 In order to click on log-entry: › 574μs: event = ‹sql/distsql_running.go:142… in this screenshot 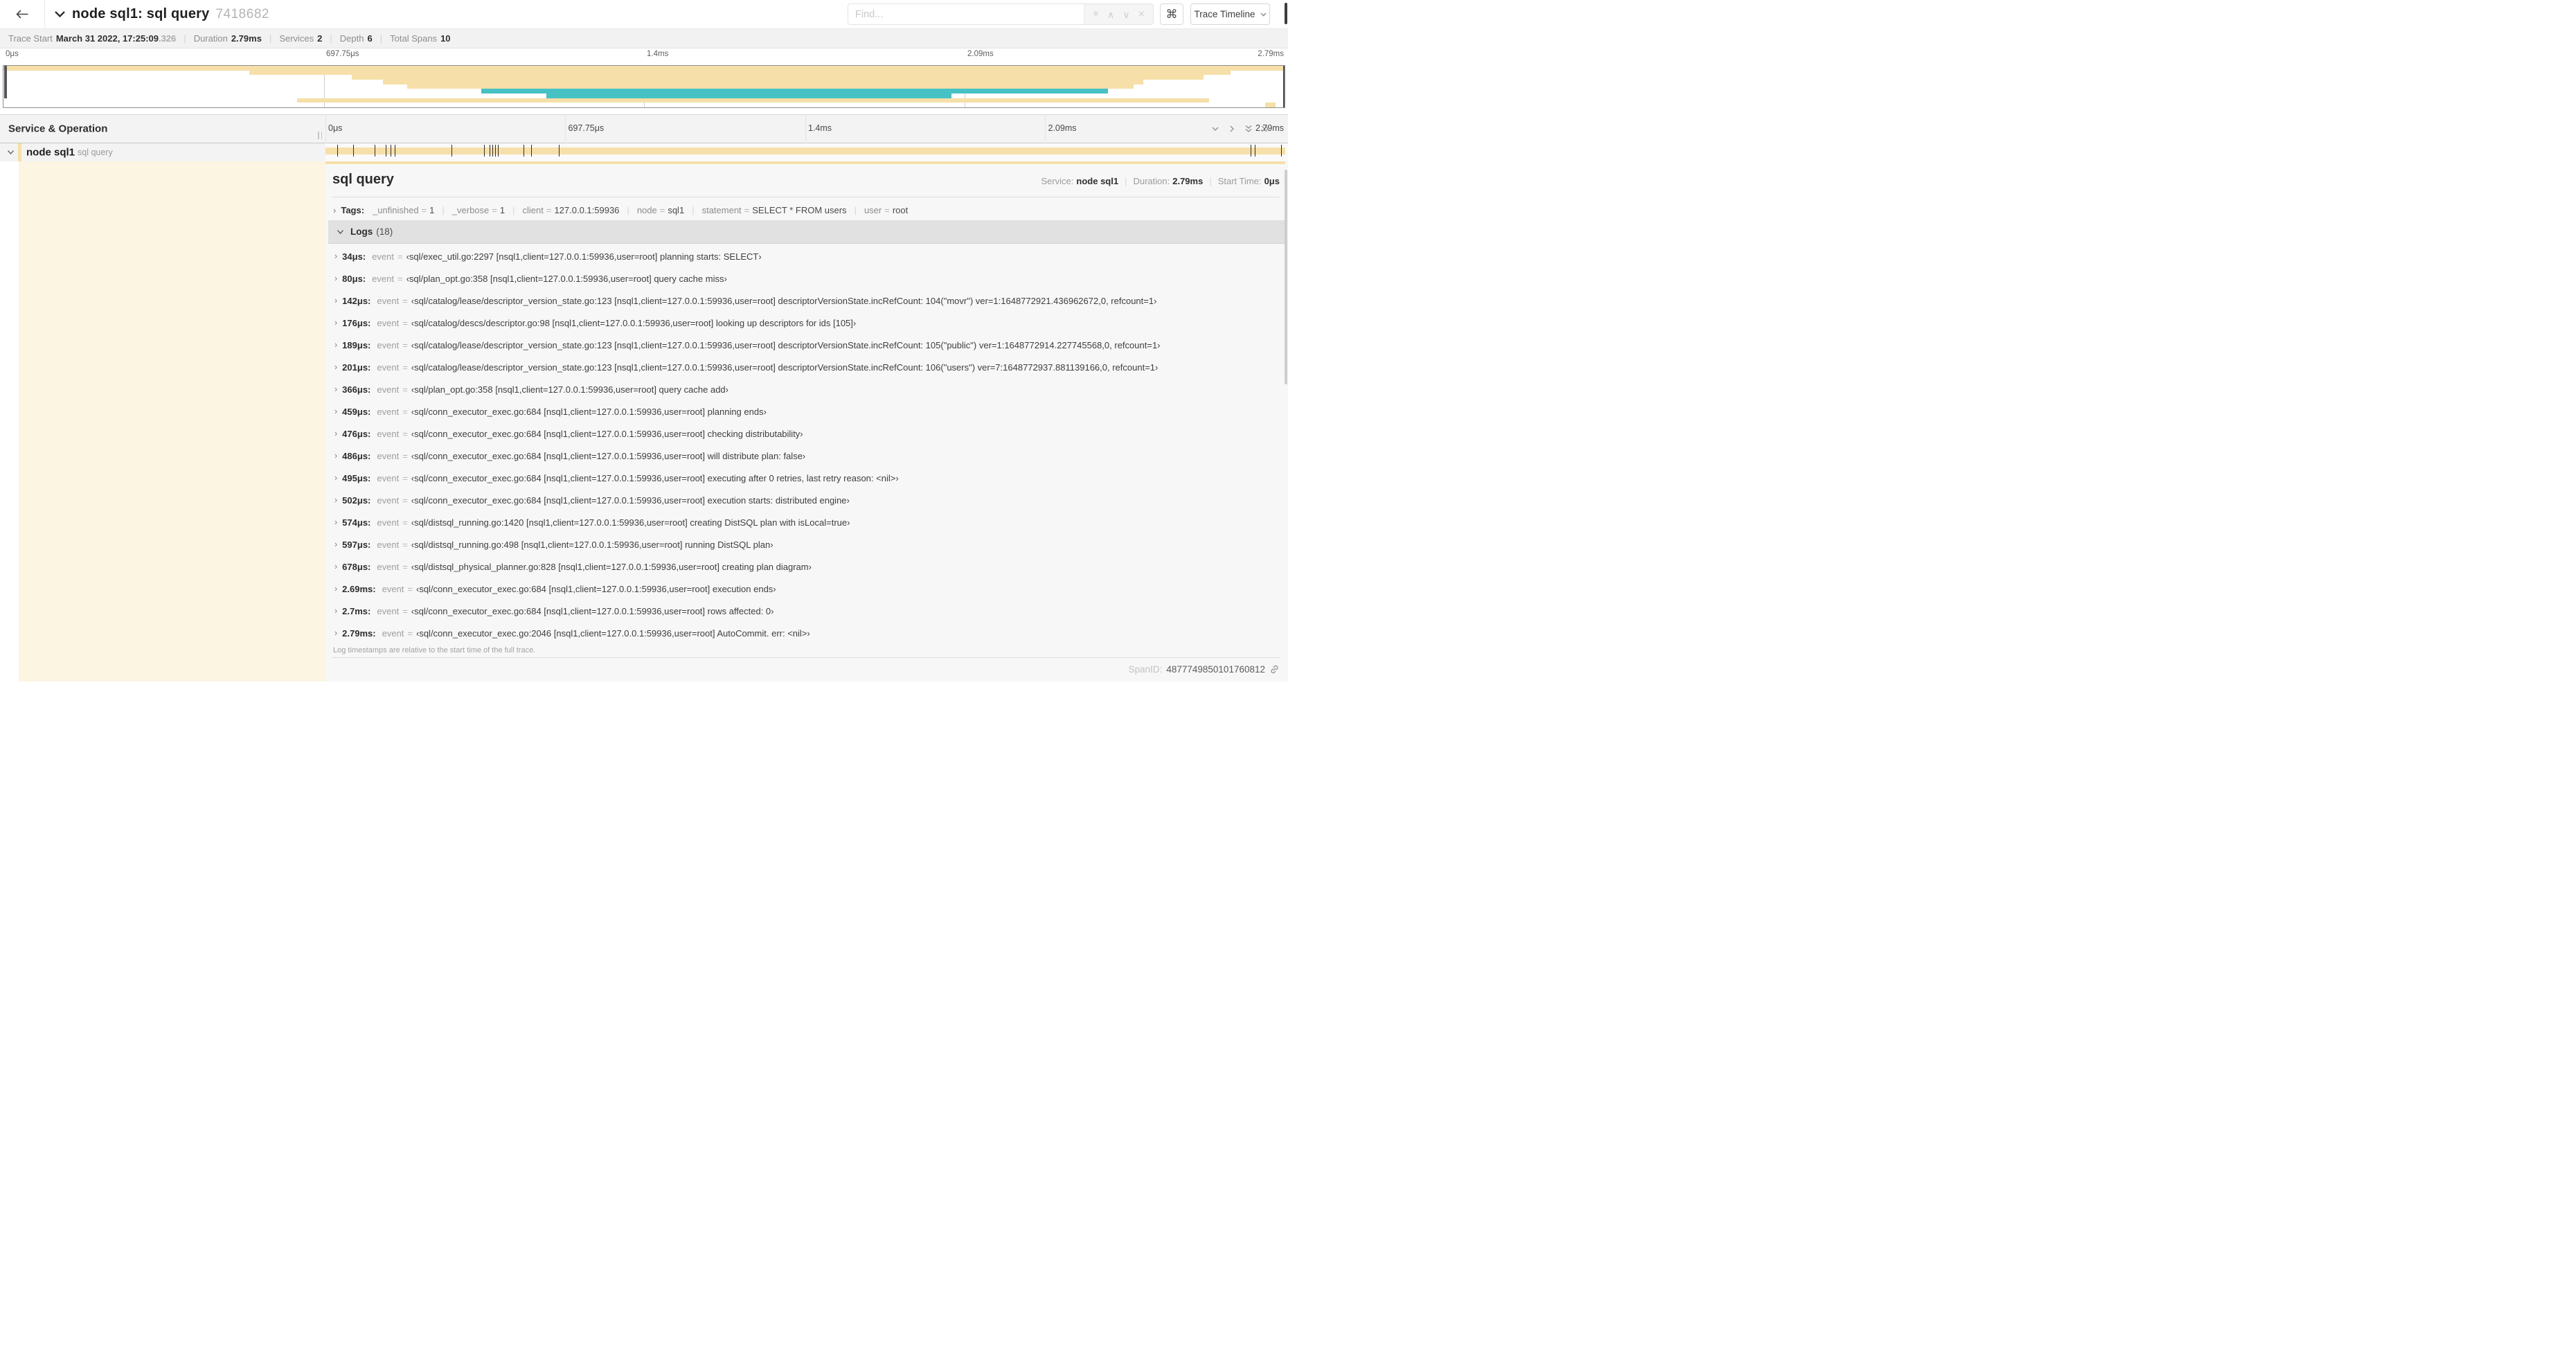, I will do `click(807, 522)`.